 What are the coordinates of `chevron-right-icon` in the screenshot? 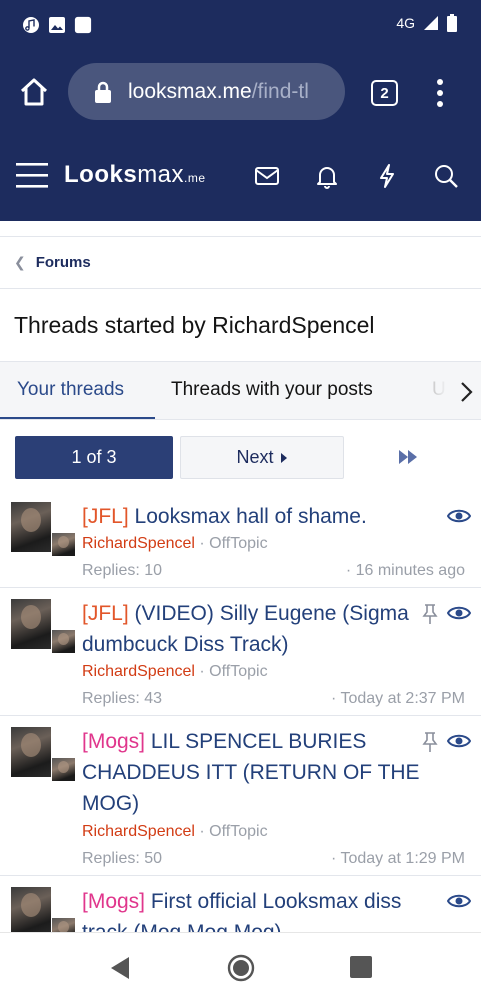 It's located at (467, 392).